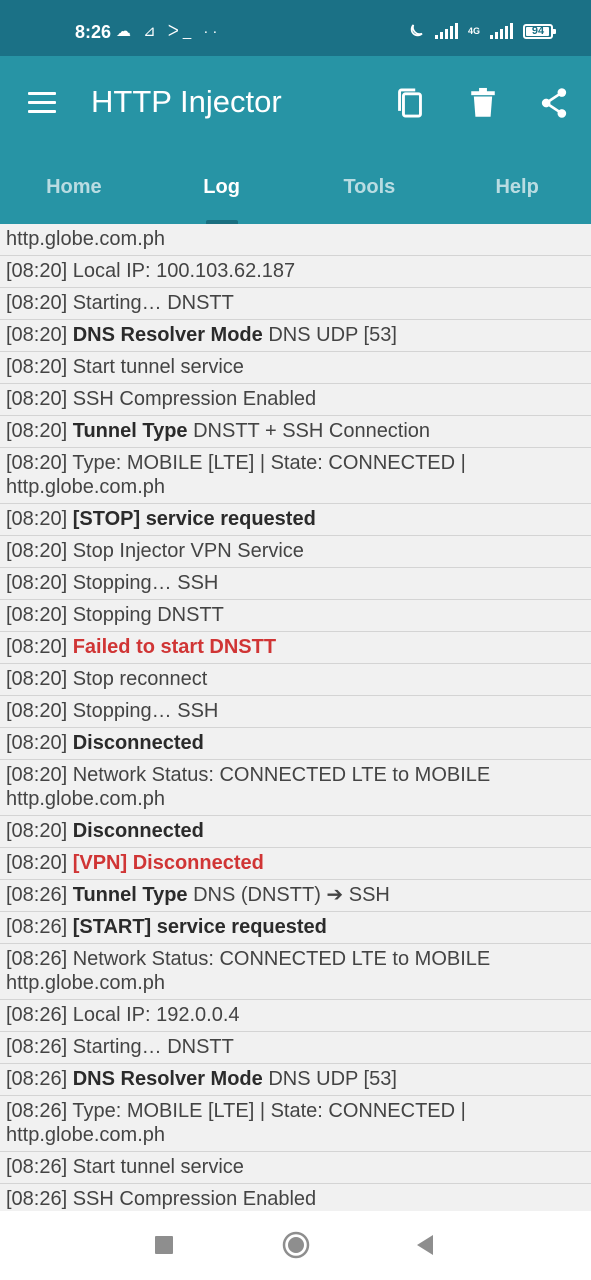  I want to click on recents-icon, so click(164, 1245).